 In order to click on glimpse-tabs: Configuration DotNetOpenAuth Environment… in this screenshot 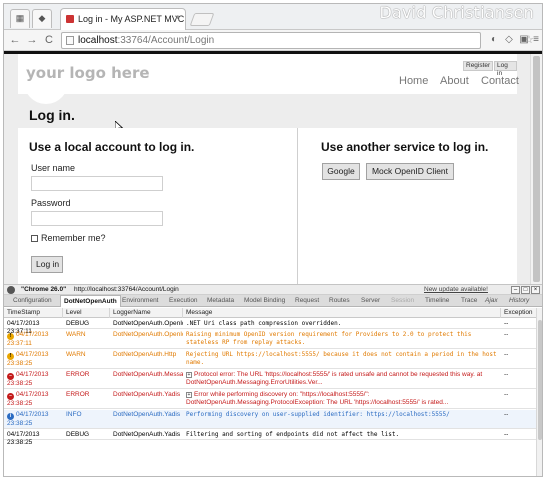, I will do `click(273, 301)`.